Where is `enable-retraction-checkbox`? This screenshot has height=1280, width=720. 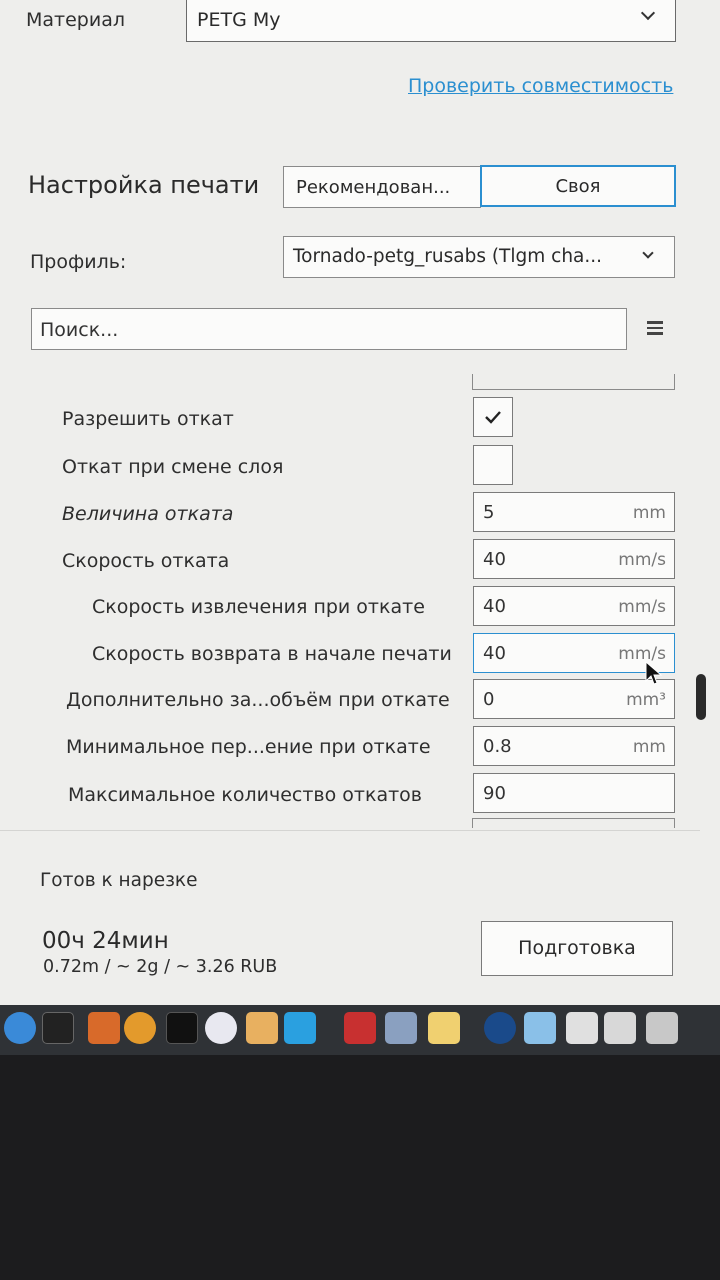
enable-retraction-checkbox is located at coordinates (493, 417).